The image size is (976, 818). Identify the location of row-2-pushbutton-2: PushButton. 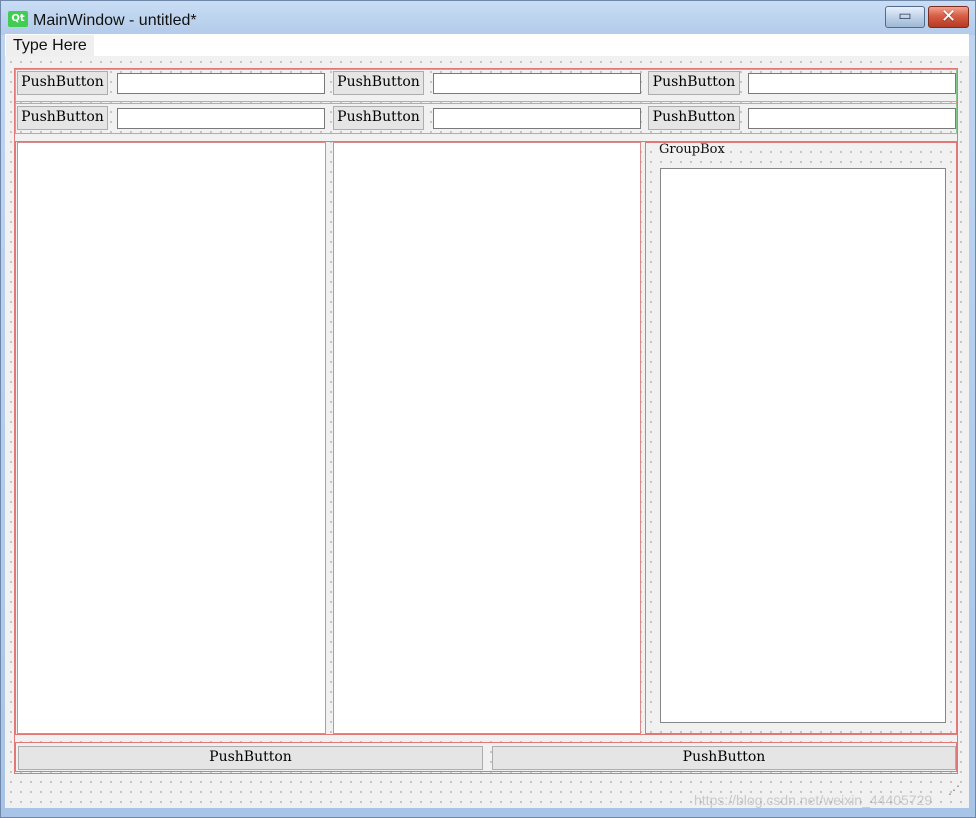
(378, 118).